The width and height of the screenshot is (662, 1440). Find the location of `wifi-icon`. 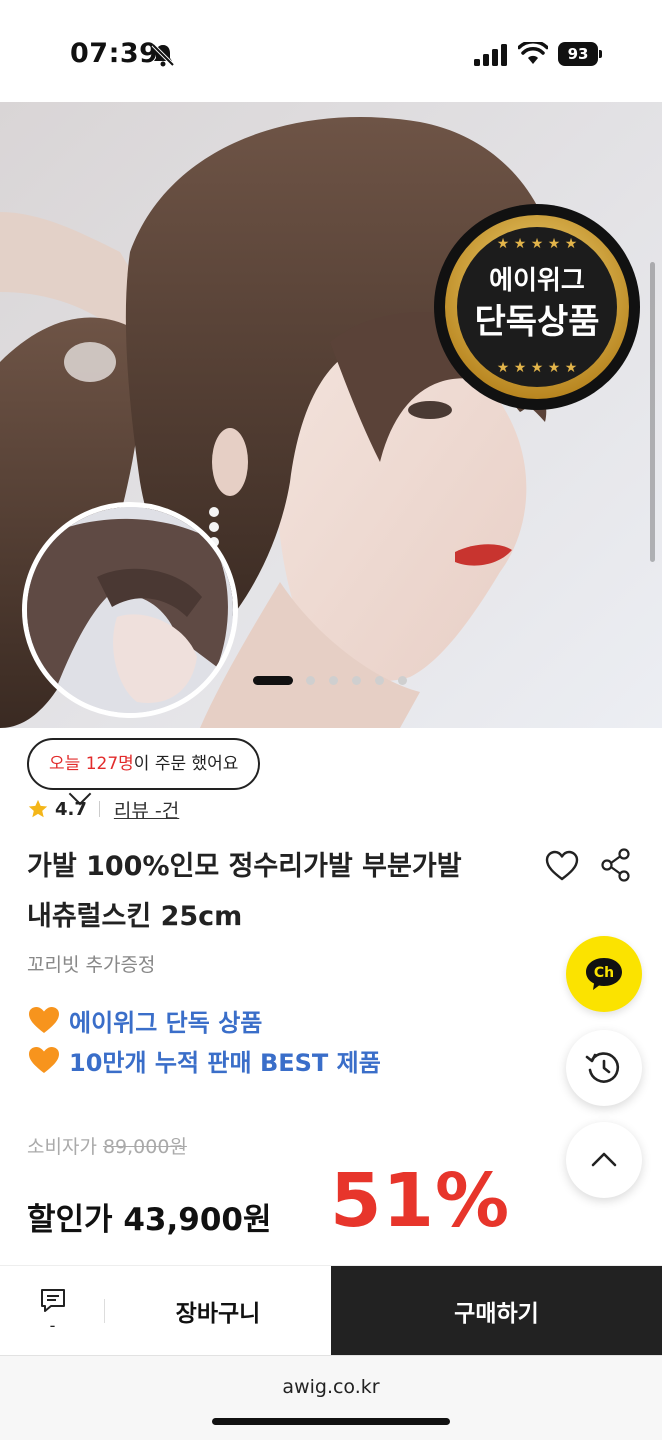

wifi-icon is located at coordinates (533, 53).